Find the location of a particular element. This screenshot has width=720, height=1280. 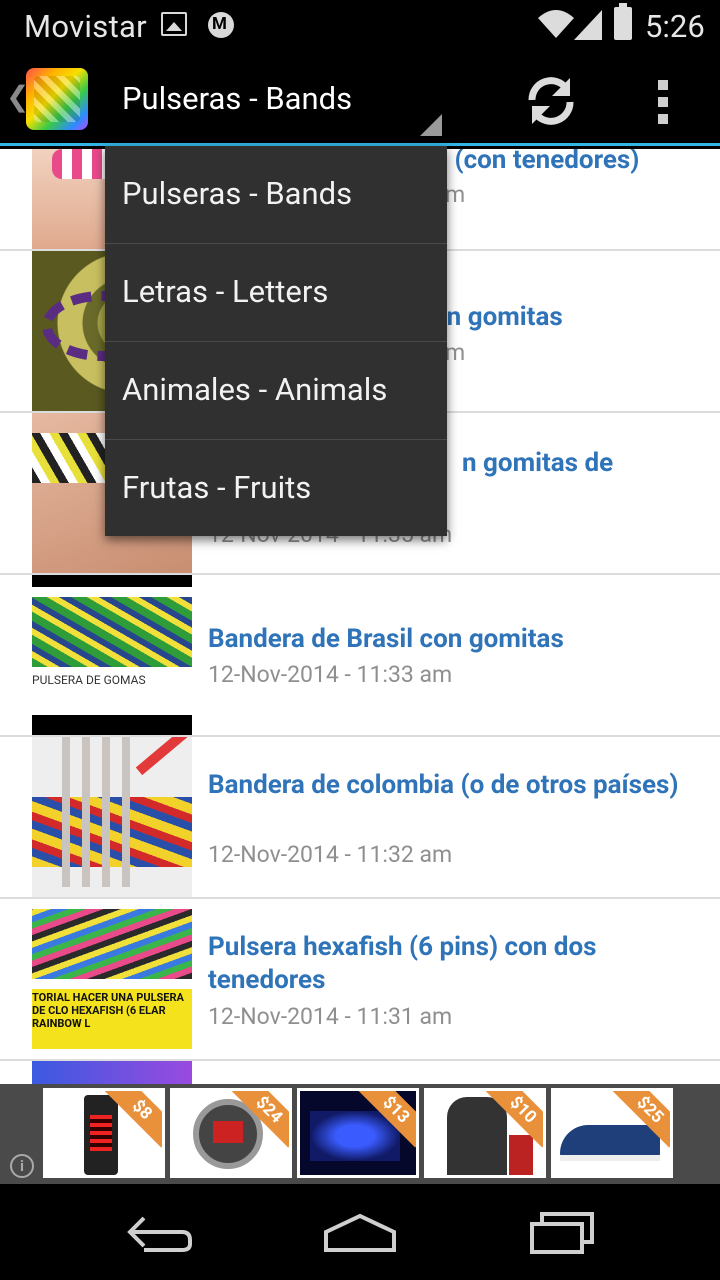

list-item-title: Bandera de Brasil con gomitas is located at coordinates (386, 639).